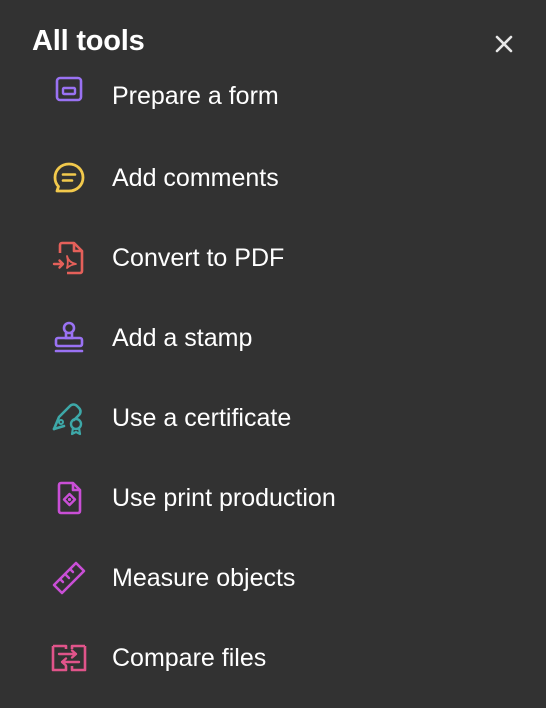 The width and height of the screenshot is (546, 708). I want to click on tool-item-convert-pdf: Convert to PDF, so click(273, 258).